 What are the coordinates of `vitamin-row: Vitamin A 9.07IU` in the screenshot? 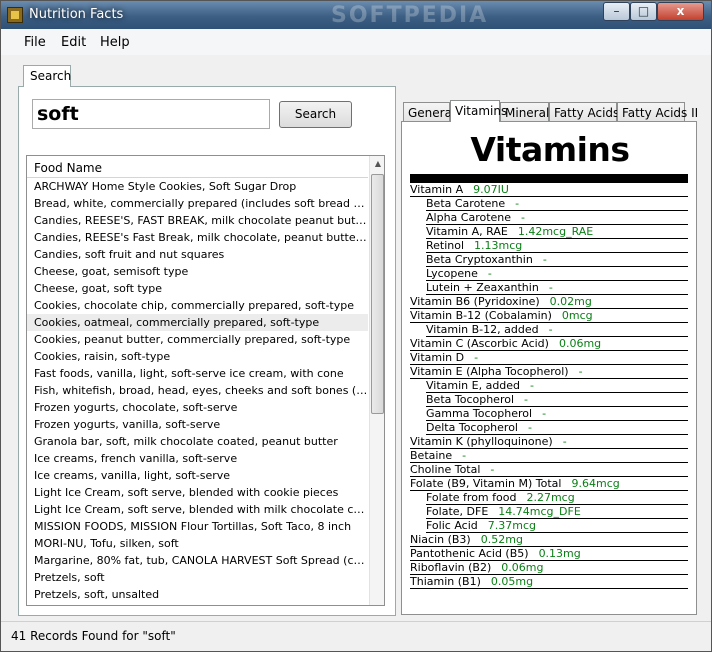 It's located at (549, 190).